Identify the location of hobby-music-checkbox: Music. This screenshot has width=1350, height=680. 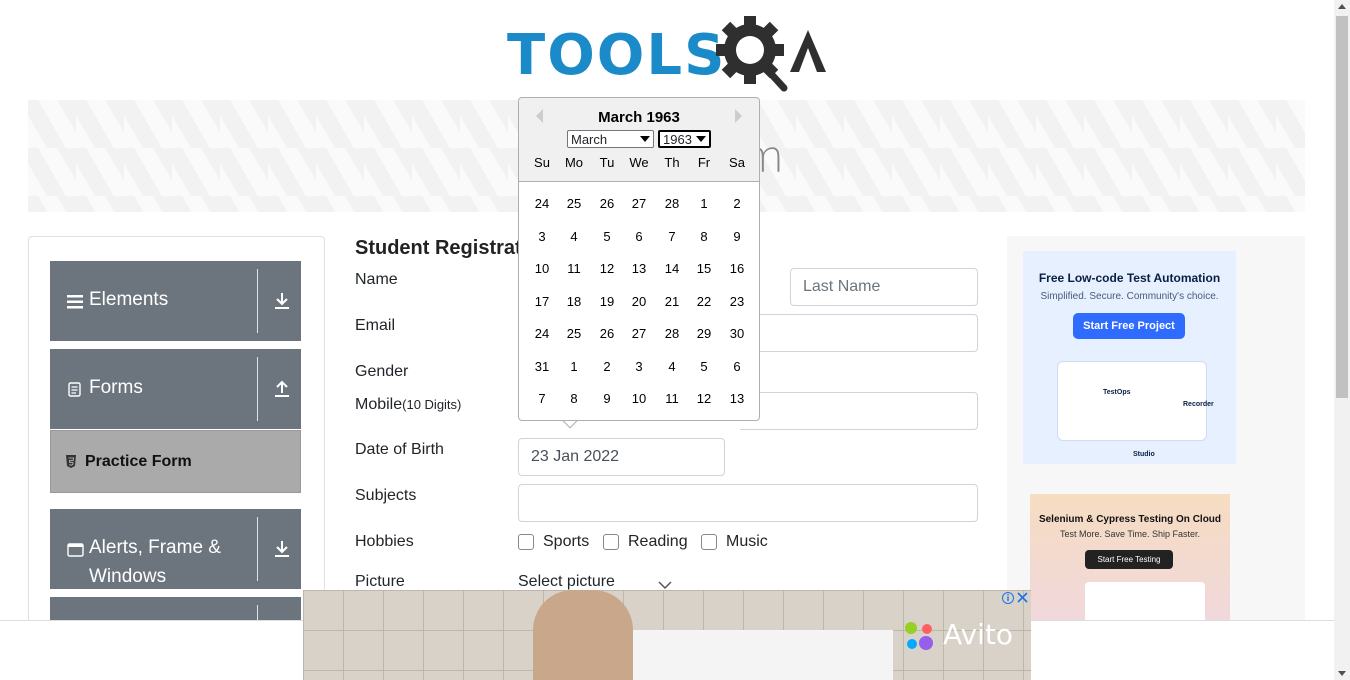
(734, 542).